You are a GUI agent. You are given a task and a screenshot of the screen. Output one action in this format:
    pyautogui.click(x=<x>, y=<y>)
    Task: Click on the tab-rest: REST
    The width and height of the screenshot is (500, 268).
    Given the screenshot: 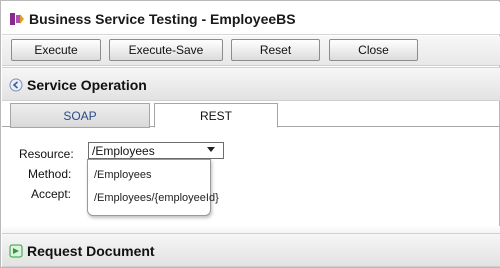 What is the action you would take?
    pyautogui.click(x=216, y=115)
    